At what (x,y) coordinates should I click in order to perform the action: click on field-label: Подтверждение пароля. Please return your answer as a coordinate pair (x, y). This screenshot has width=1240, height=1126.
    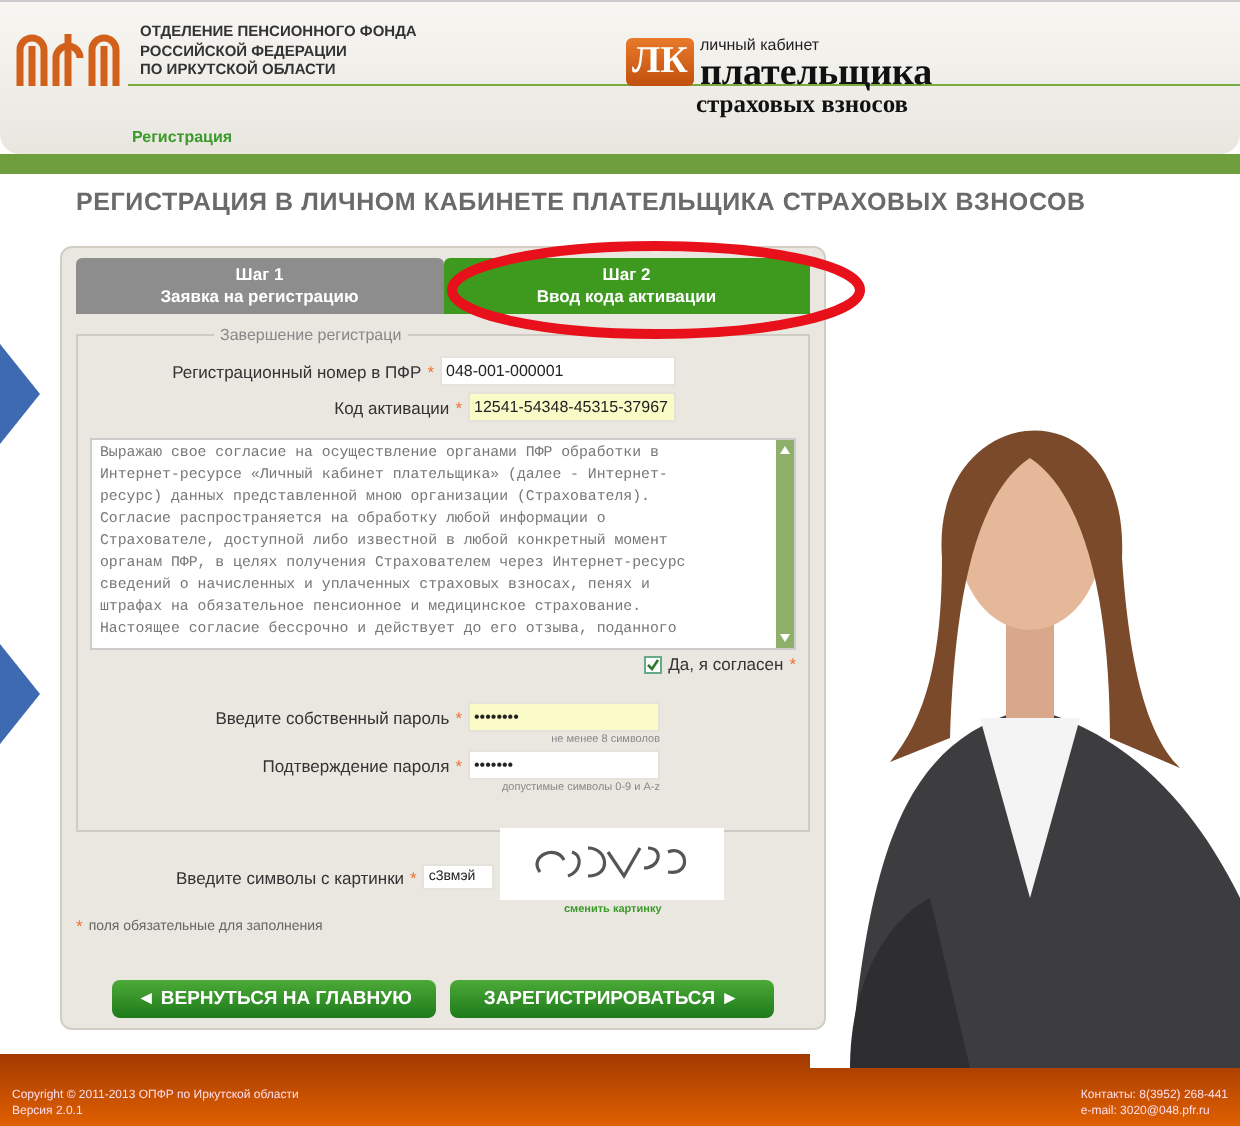
    Looking at the image, I should click on (356, 765).